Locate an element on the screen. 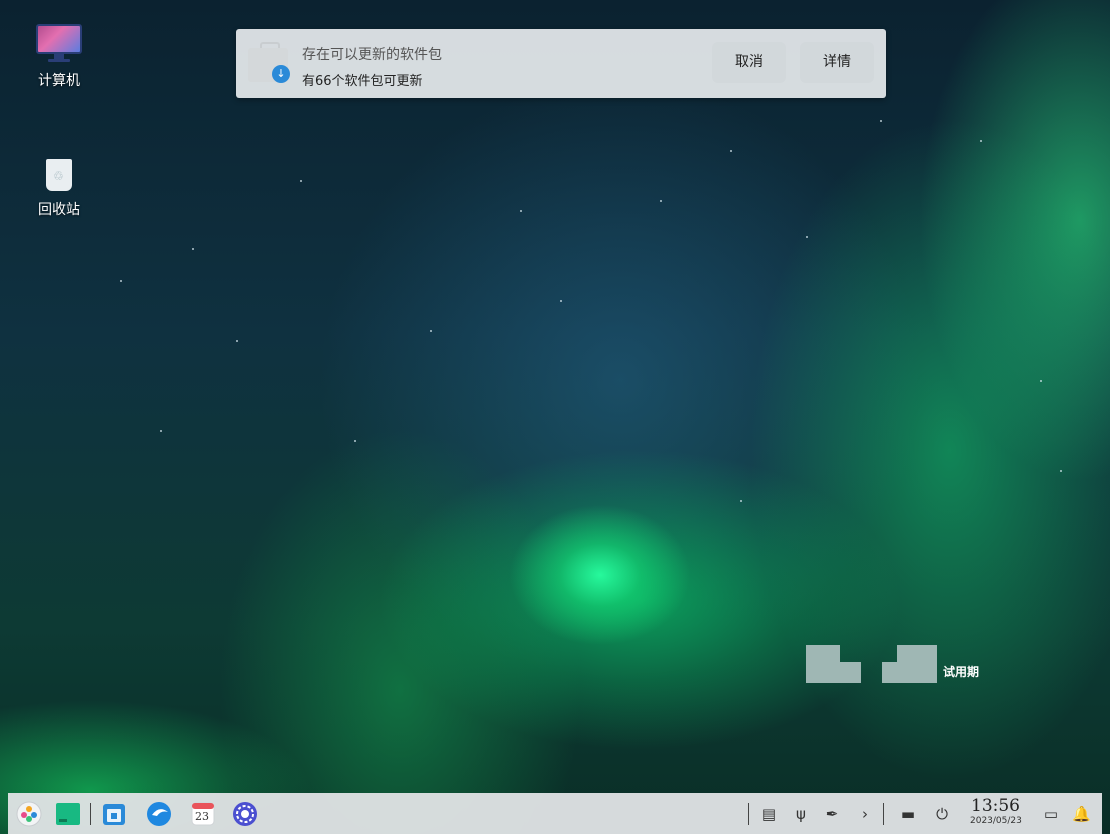 The width and height of the screenshot is (1110, 834). cancel-button: 取消 is located at coordinates (749, 62).